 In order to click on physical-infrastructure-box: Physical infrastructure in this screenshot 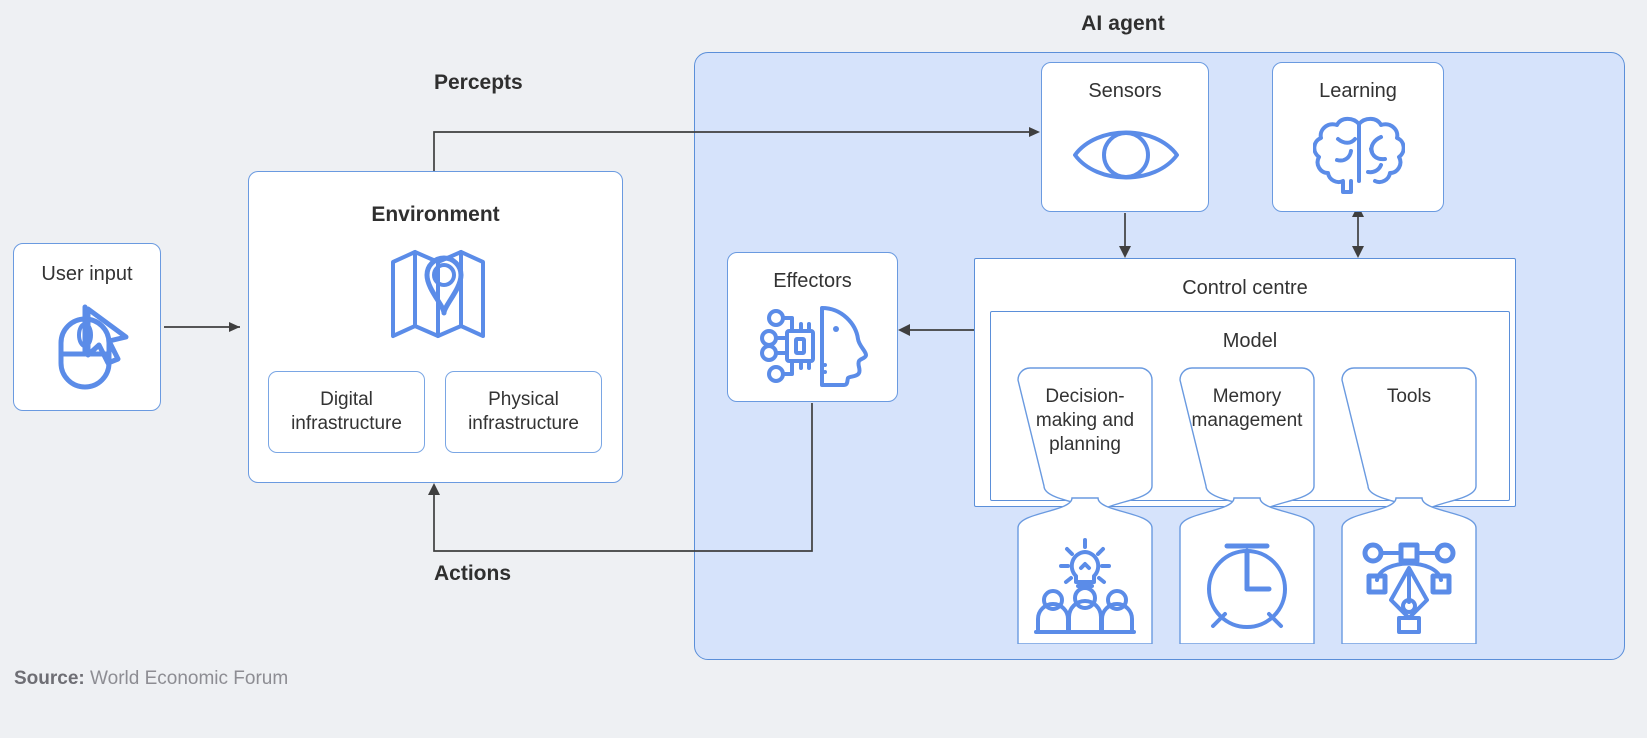, I will do `click(523, 412)`.